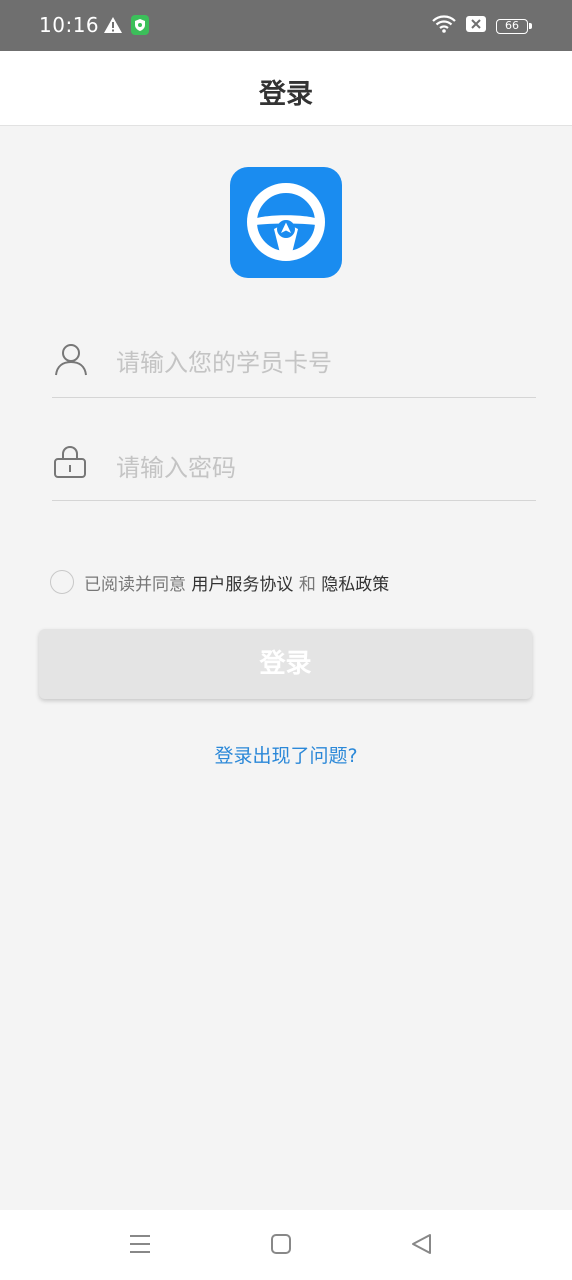 Image resolution: width=572 pixels, height=1280 pixels. I want to click on app-logo, so click(286, 222).